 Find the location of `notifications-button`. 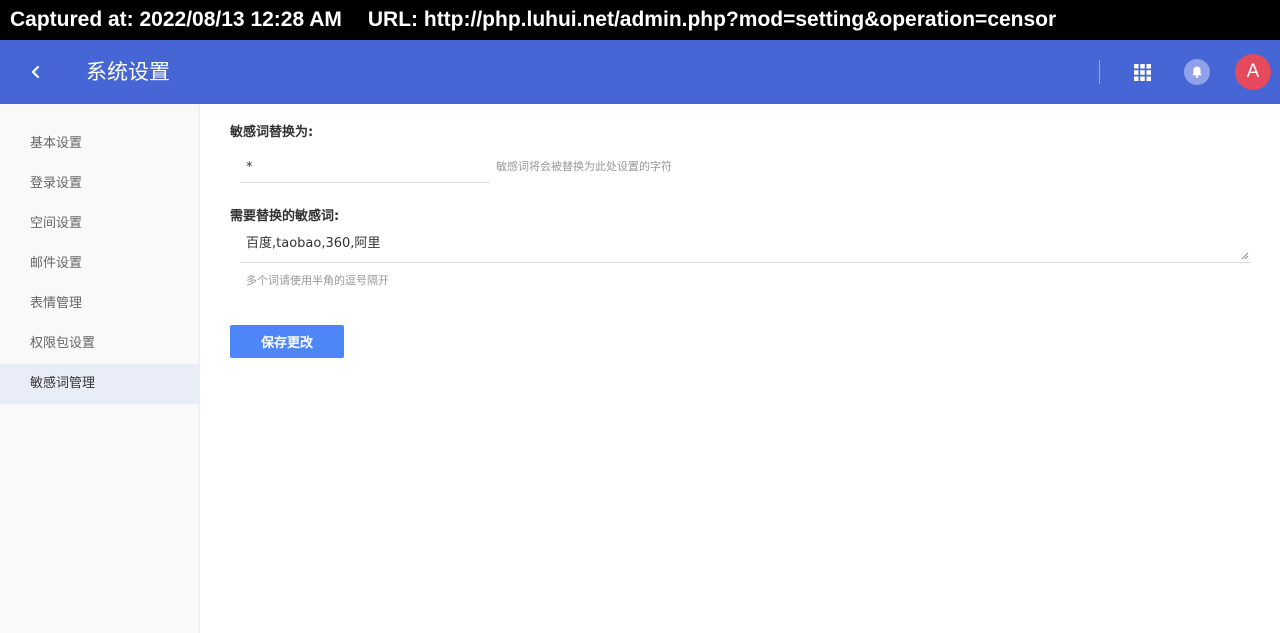

notifications-button is located at coordinates (1197, 72).